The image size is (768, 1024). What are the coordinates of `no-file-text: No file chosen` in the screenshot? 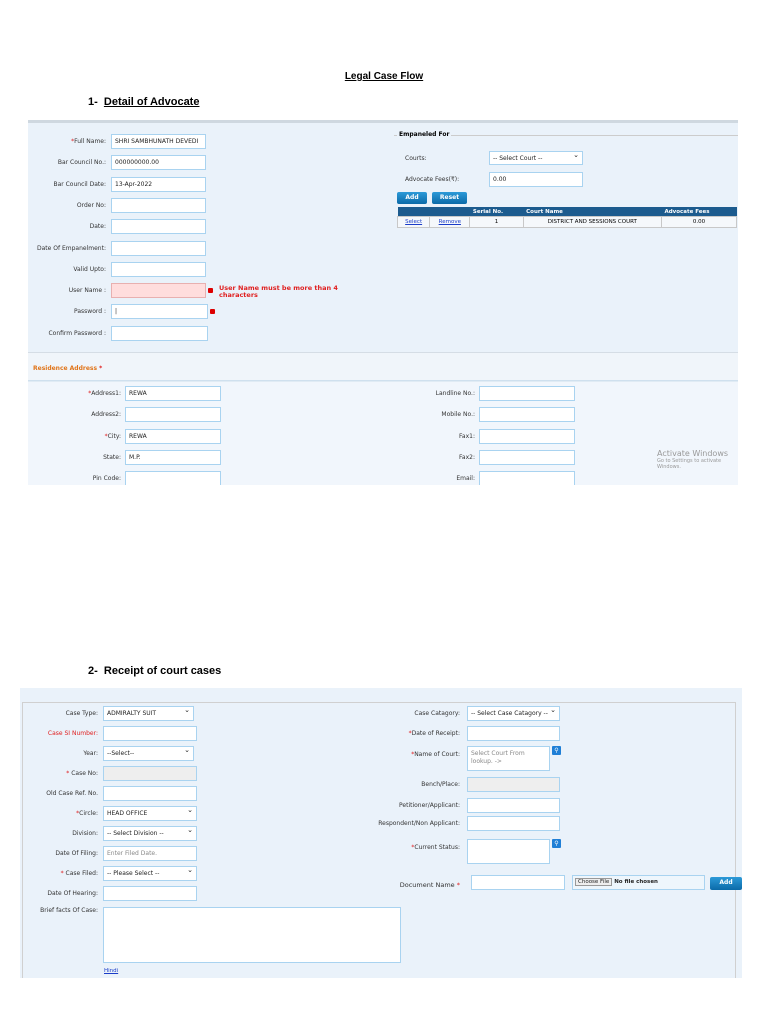 It's located at (636, 882).